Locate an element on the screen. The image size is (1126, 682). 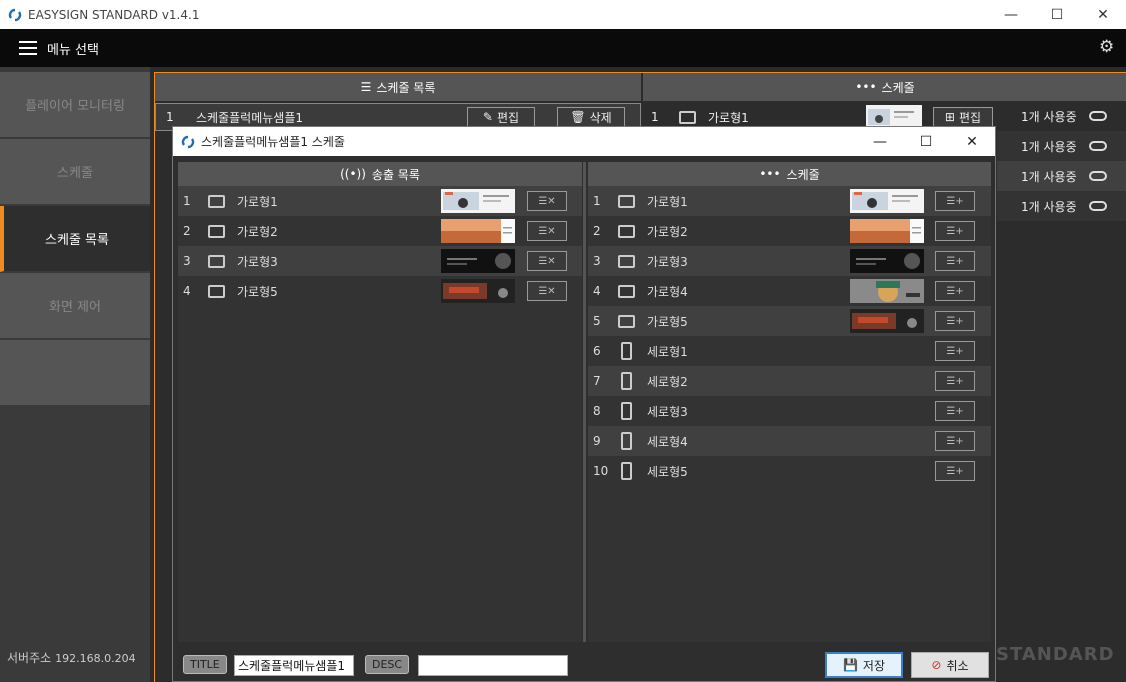
save-button: 💾 저장 is located at coordinates (864, 665).